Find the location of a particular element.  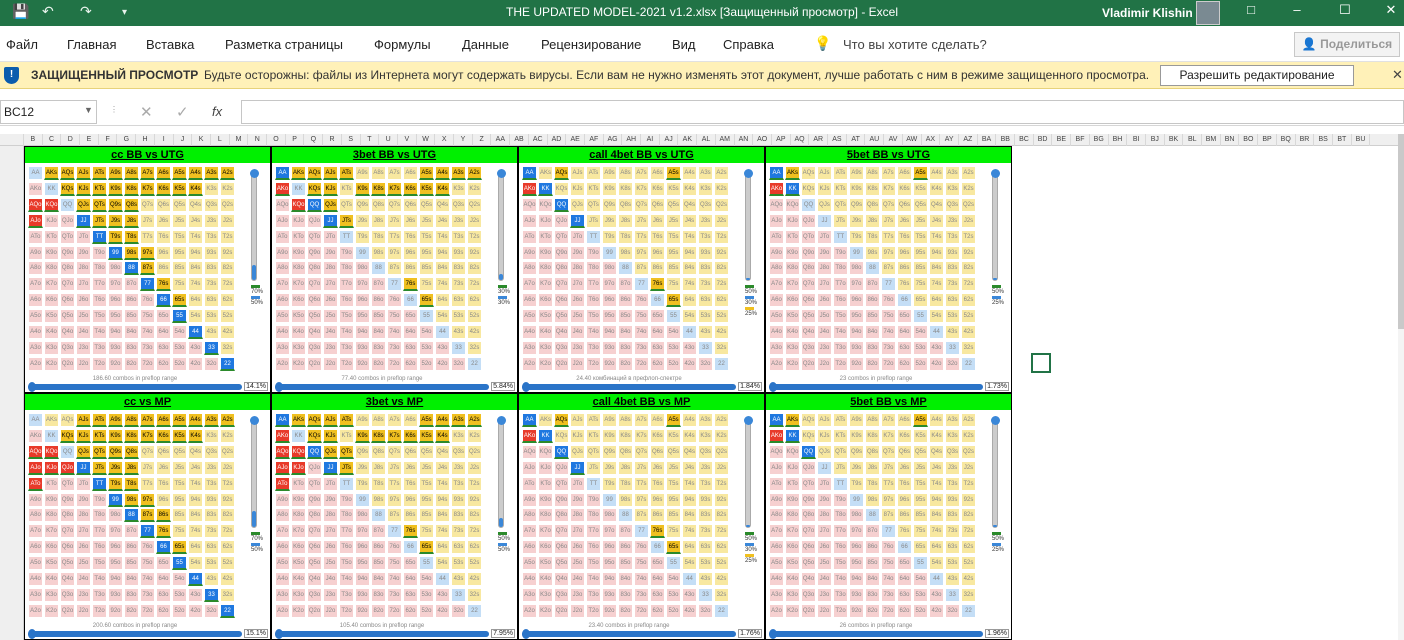

hand-cell: AKo is located at coordinates (35, 188).